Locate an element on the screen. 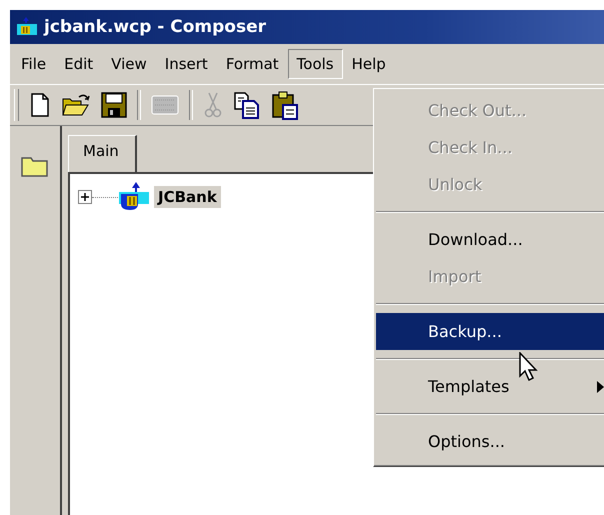  menu-item: View is located at coordinates (129, 64).